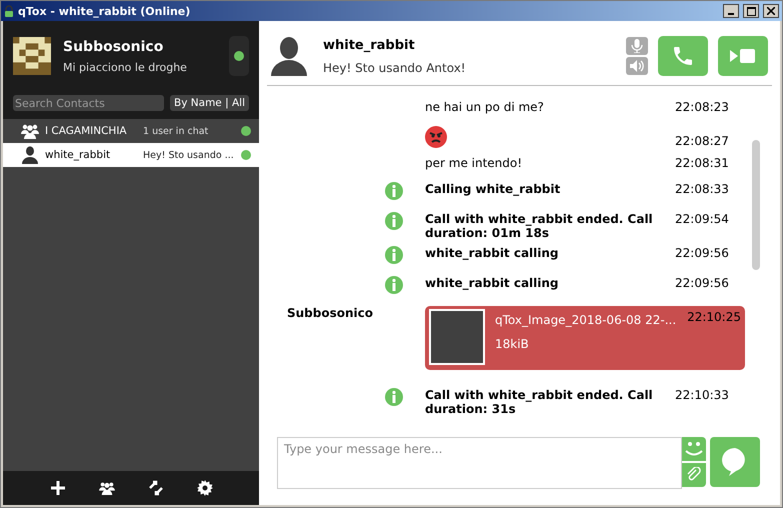  Describe the element at coordinates (436, 137) in the screenshot. I see `angry-face-icon` at that location.